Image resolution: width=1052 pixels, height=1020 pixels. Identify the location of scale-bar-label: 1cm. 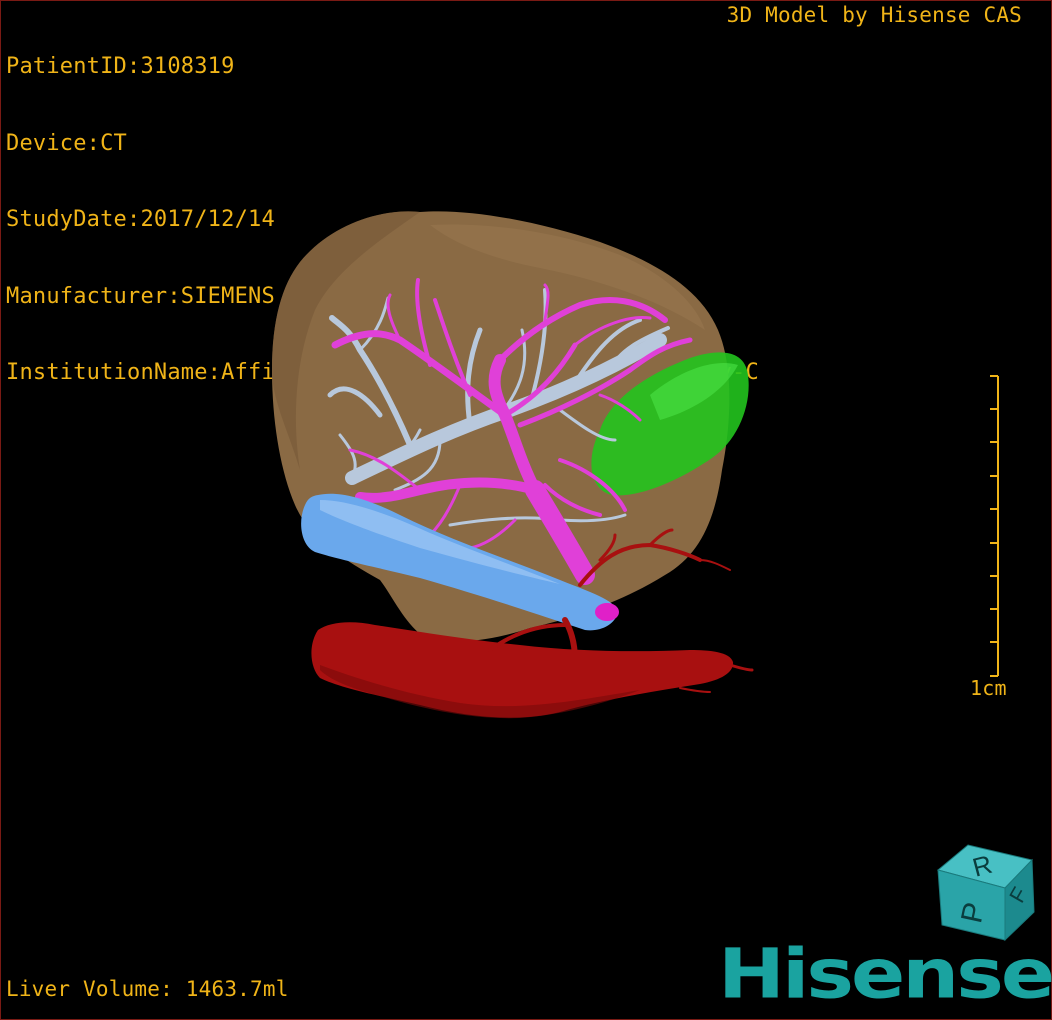
(988, 688).